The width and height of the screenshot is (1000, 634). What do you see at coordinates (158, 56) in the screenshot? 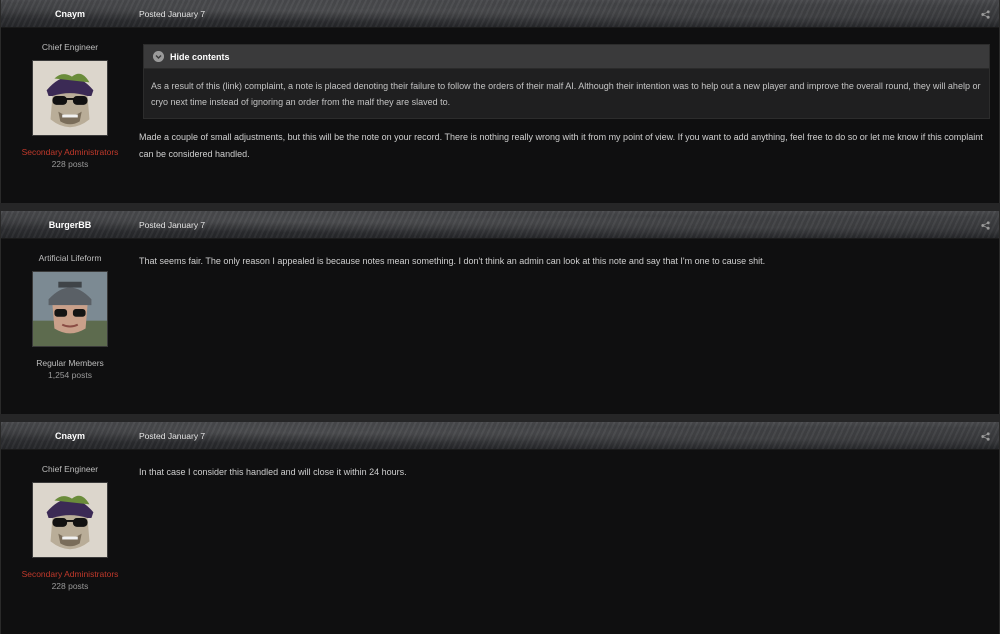
I see `chevron-down-circle-icon` at bounding box center [158, 56].